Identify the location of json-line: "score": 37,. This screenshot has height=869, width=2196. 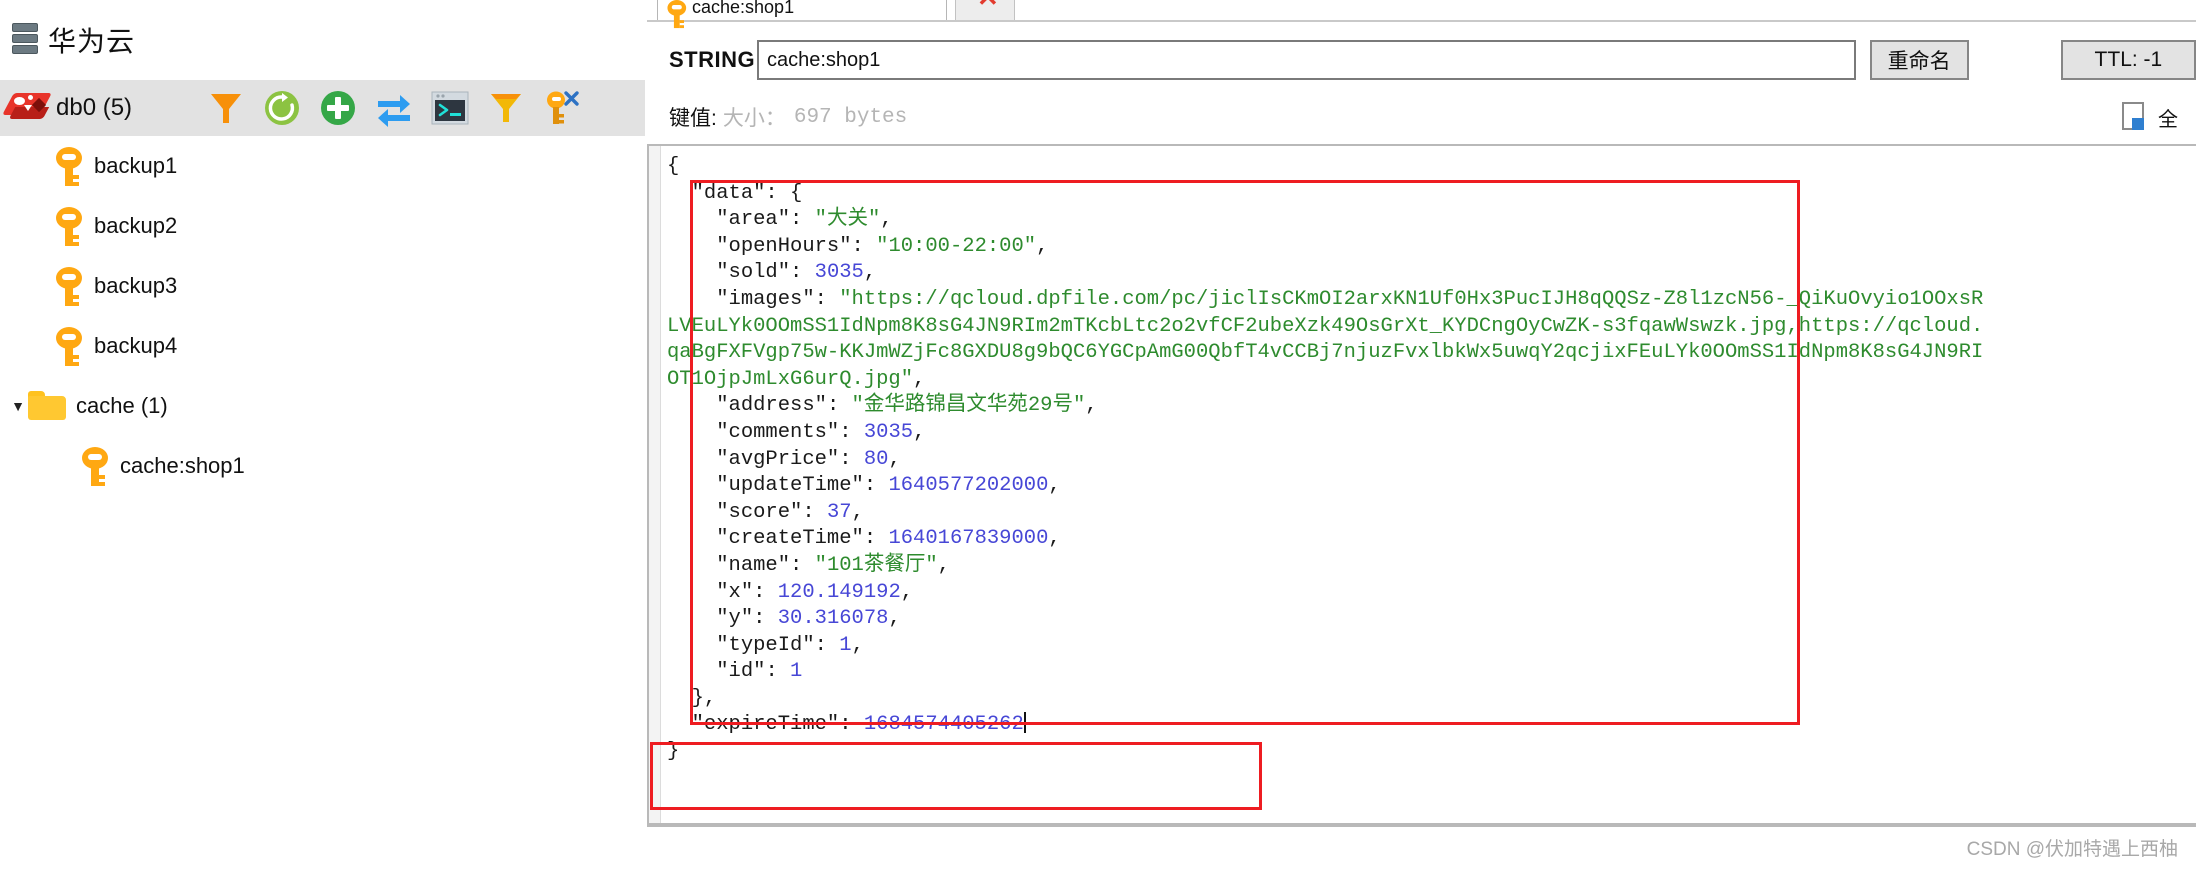
(1431, 513).